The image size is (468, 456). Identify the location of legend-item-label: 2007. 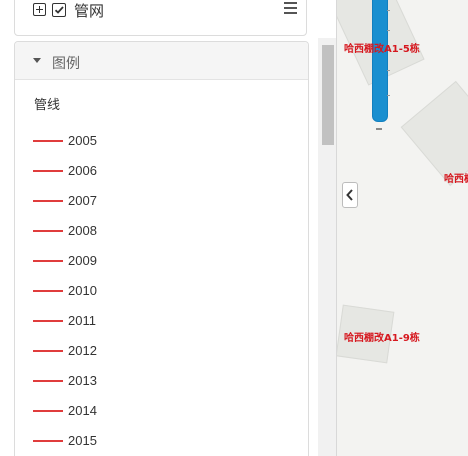
(82, 200).